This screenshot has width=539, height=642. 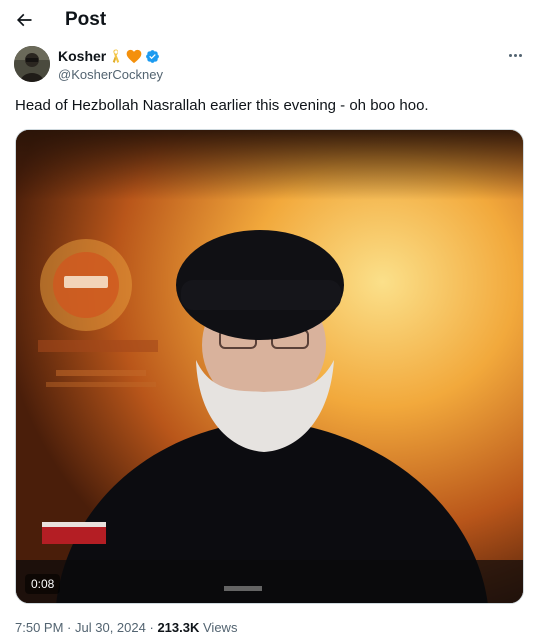 What do you see at coordinates (109, 56) in the screenshot?
I see `author-name-row: Kosher` at bounding box center [109, 56].